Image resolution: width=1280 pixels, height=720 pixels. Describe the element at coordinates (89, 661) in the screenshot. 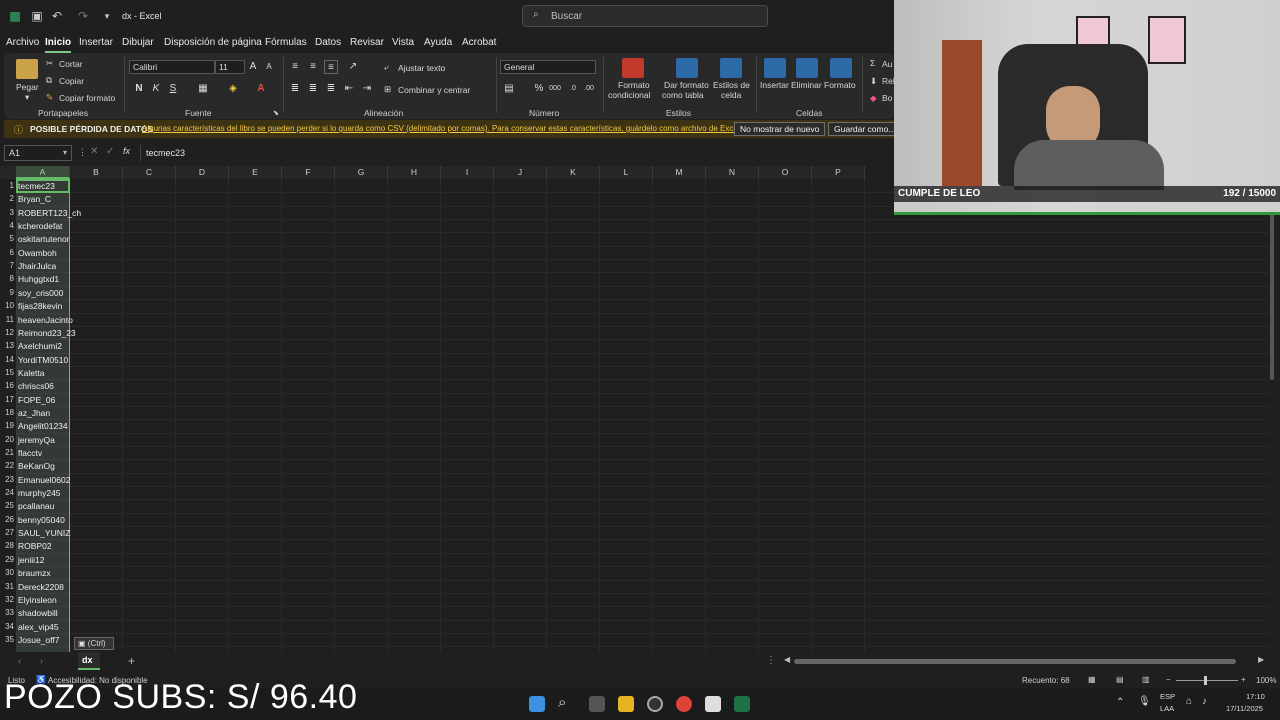

I see `sheet-tab-dx: dx` at that location.